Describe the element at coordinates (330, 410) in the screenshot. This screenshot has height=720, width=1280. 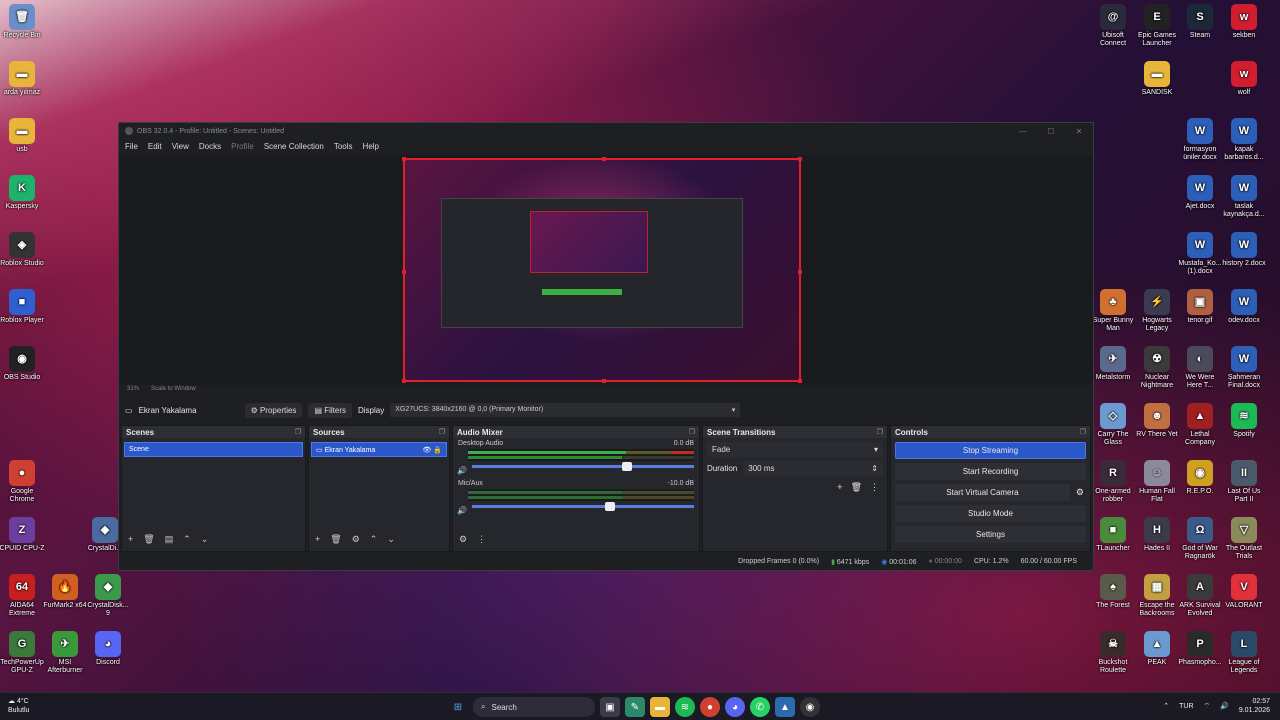
I see `filters-button: ▤ Filters` at that location.